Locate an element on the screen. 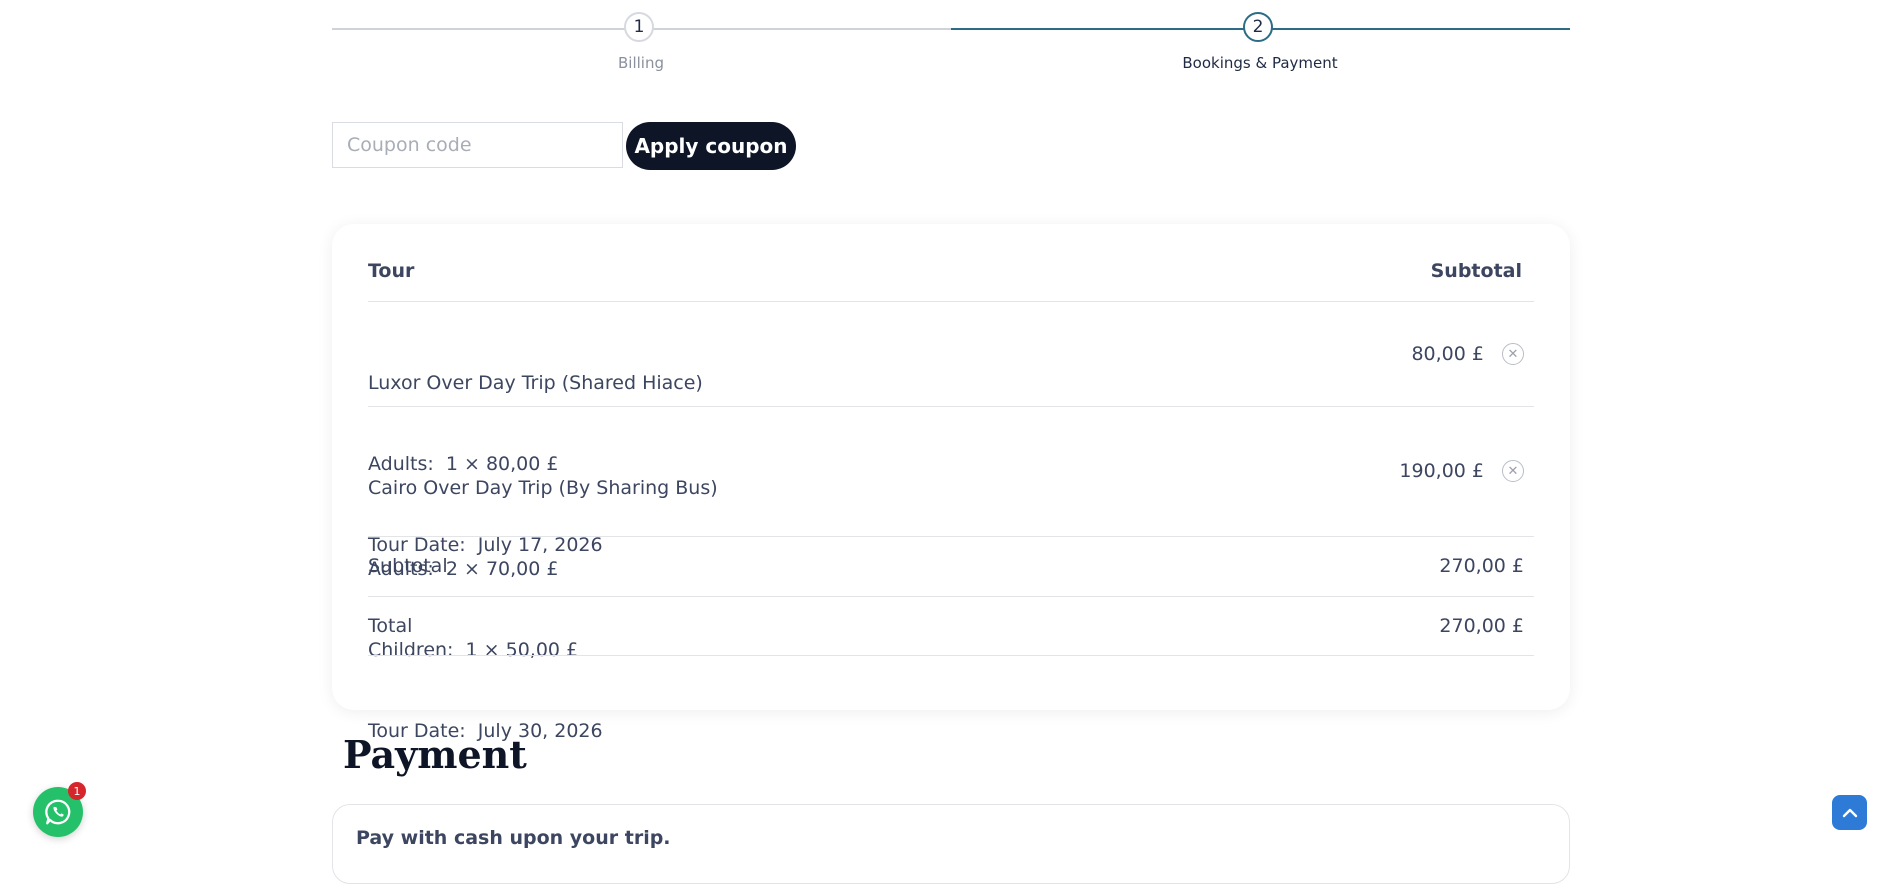 The width and height of the screenshot is (1897, 884). coupon-code-input is located at coordinates (477, 145).